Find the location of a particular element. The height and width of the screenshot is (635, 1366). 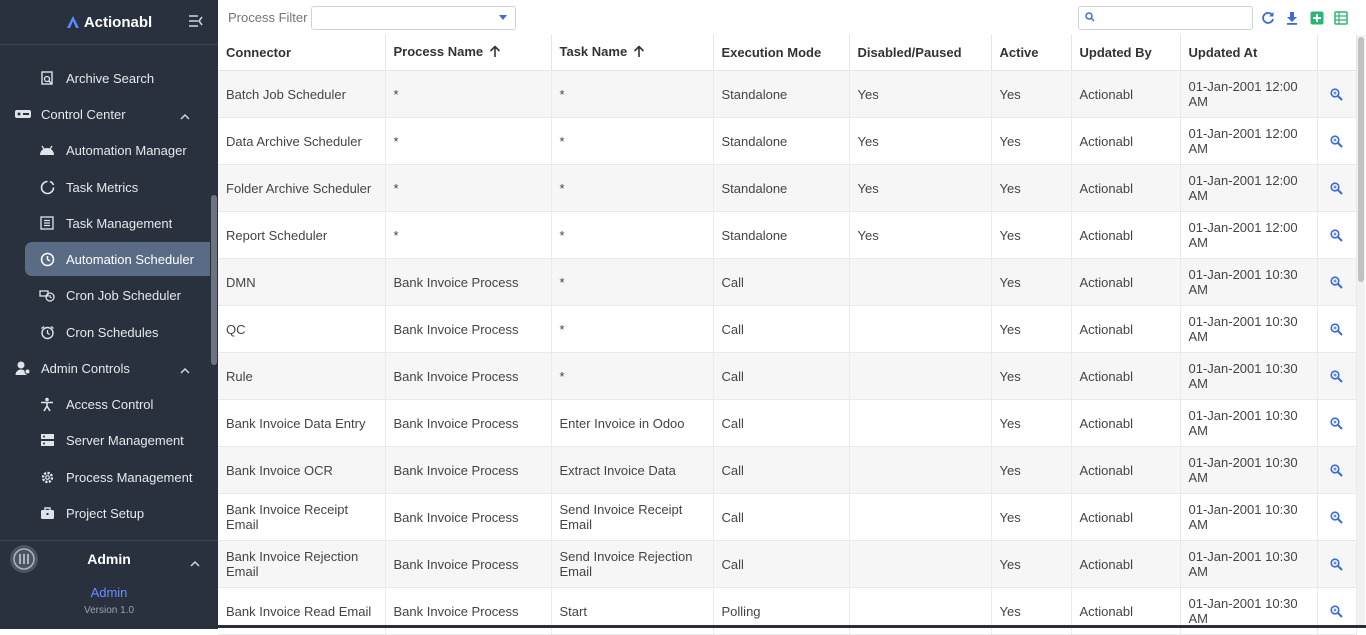

sidebar-scrollbar is located at coordinates (214, 280).